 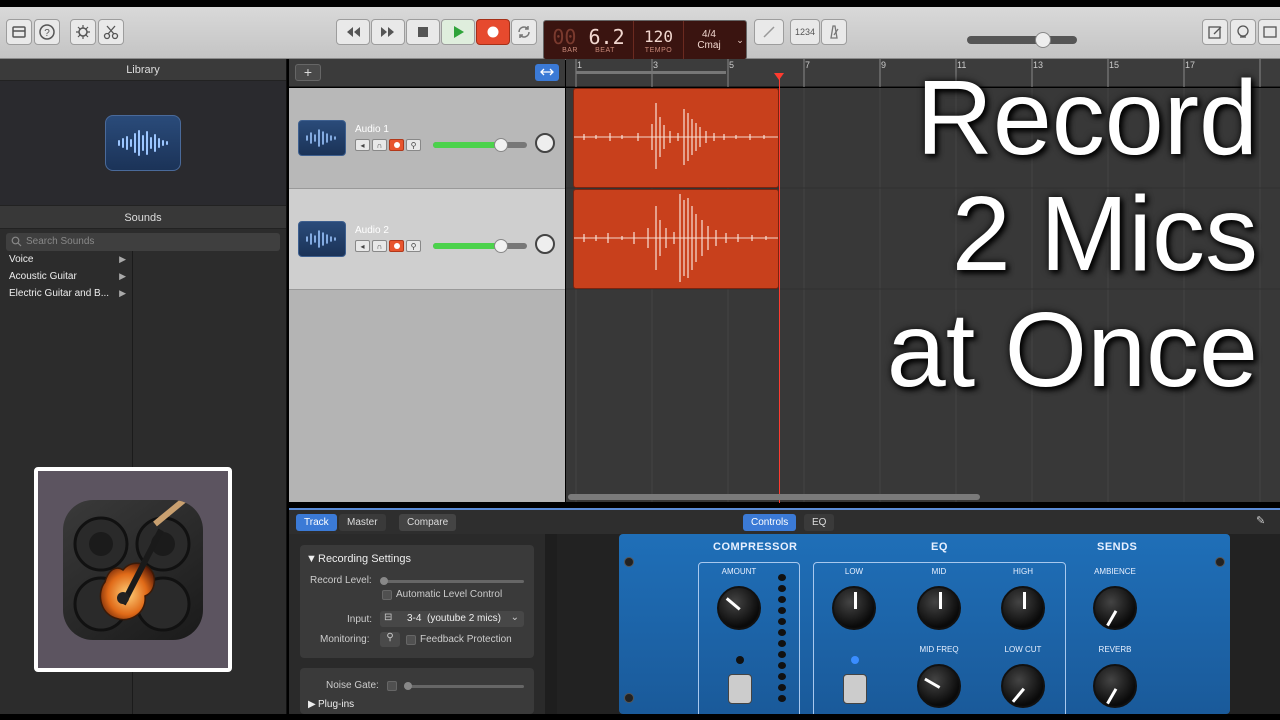 What do you see at coordinates (83, 32) in the screenshot?
I see `smart-controls-button` at bounding box center [83, 32].